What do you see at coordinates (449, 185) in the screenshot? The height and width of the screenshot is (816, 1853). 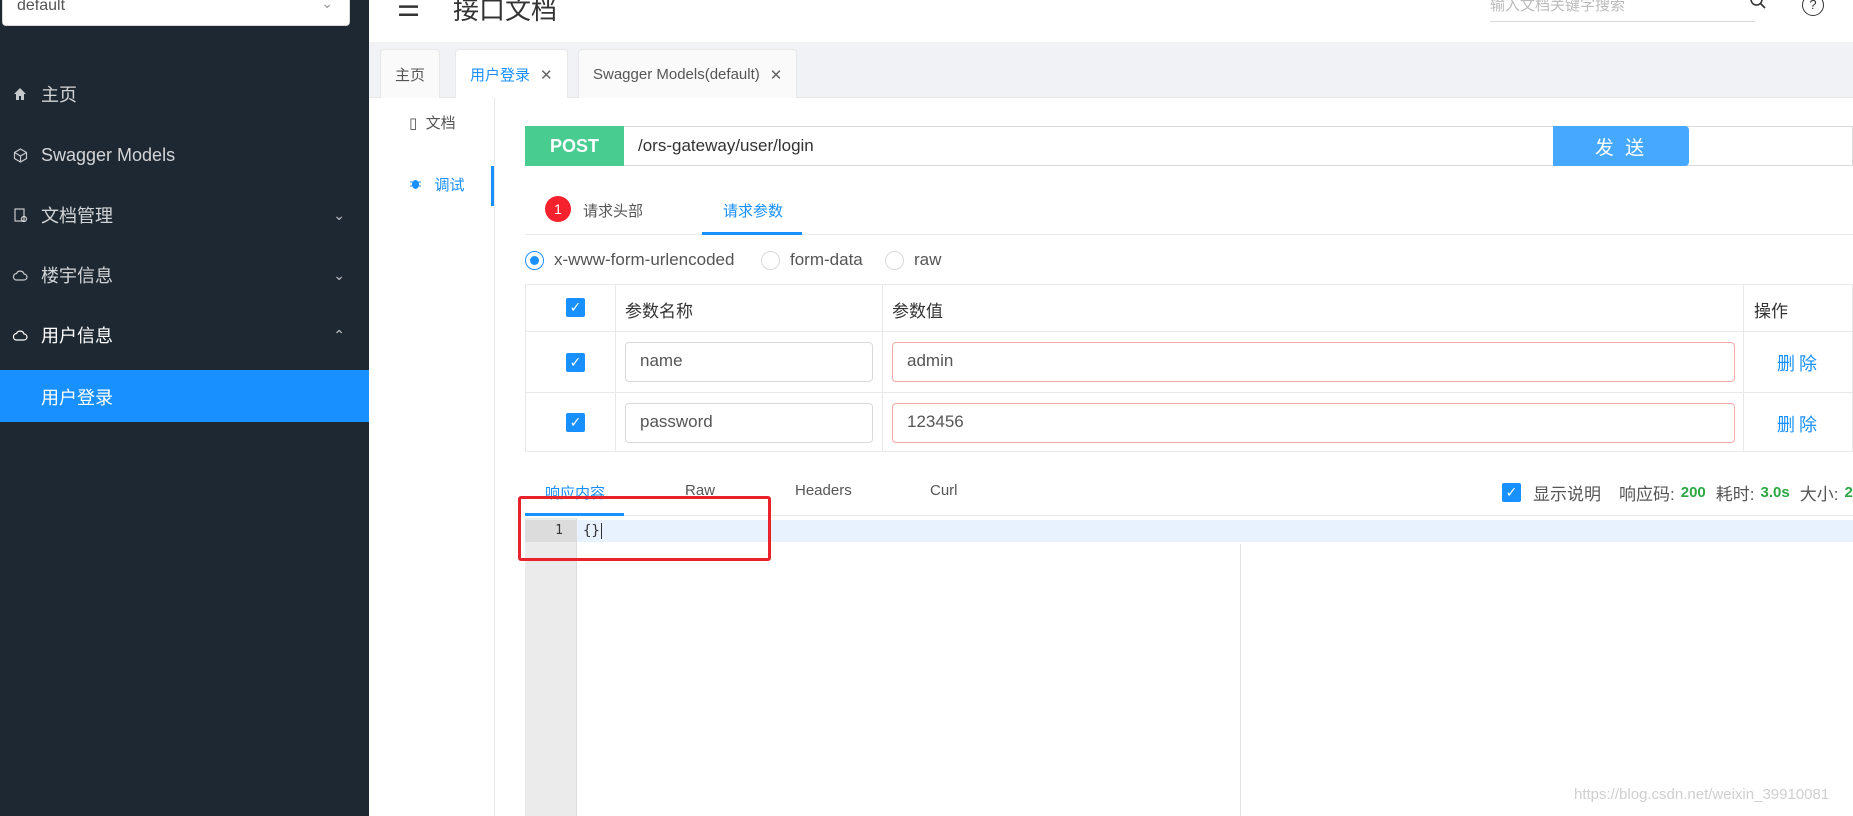 I see `tab-debug-label: 调试` at bounding box center [449, 185].